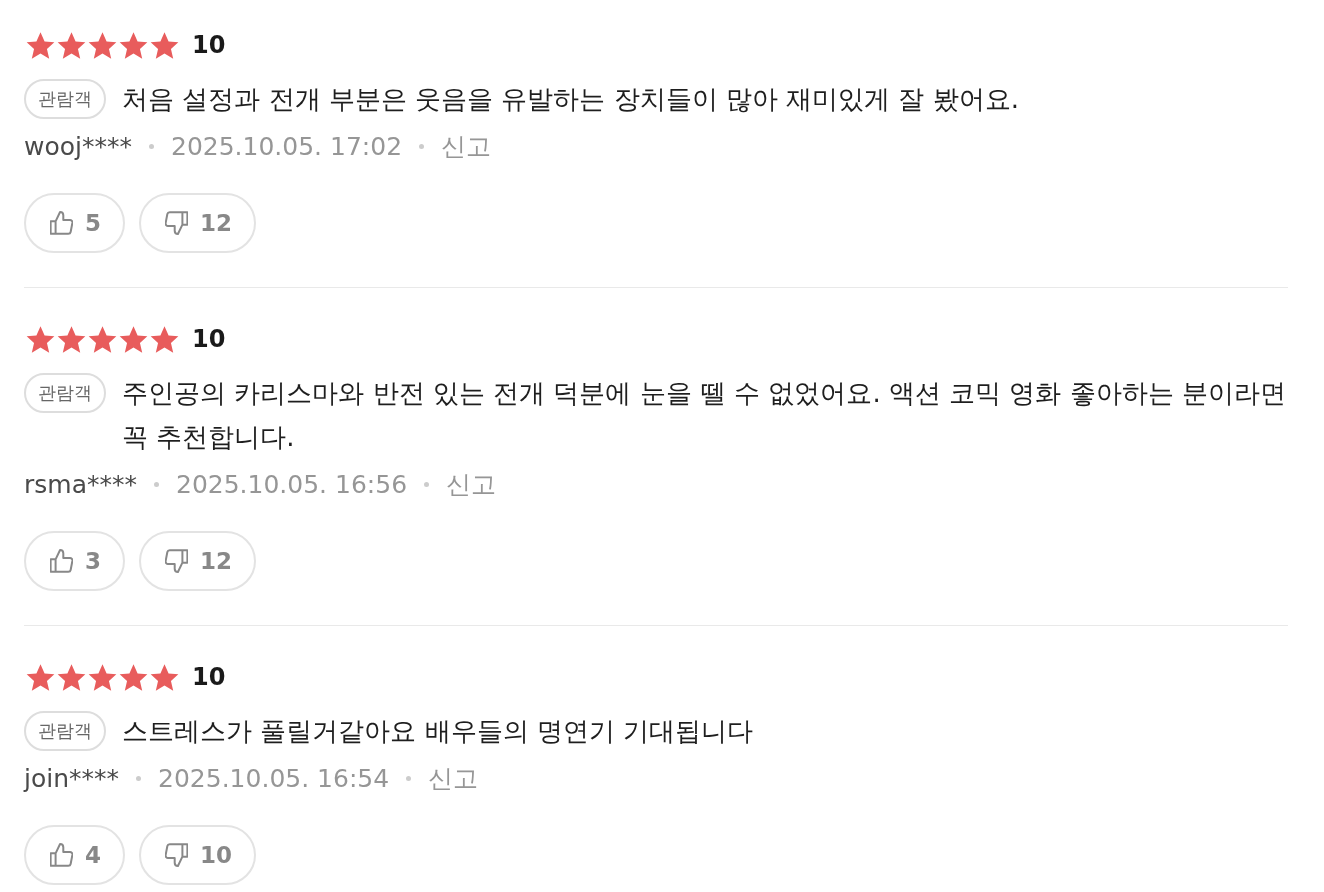 This screenshot has width=1324, height=892. What do you see at coordinates (78, 146) in the screenshot?
I see `author-name: wooj****` at bounding box center [78, 146].